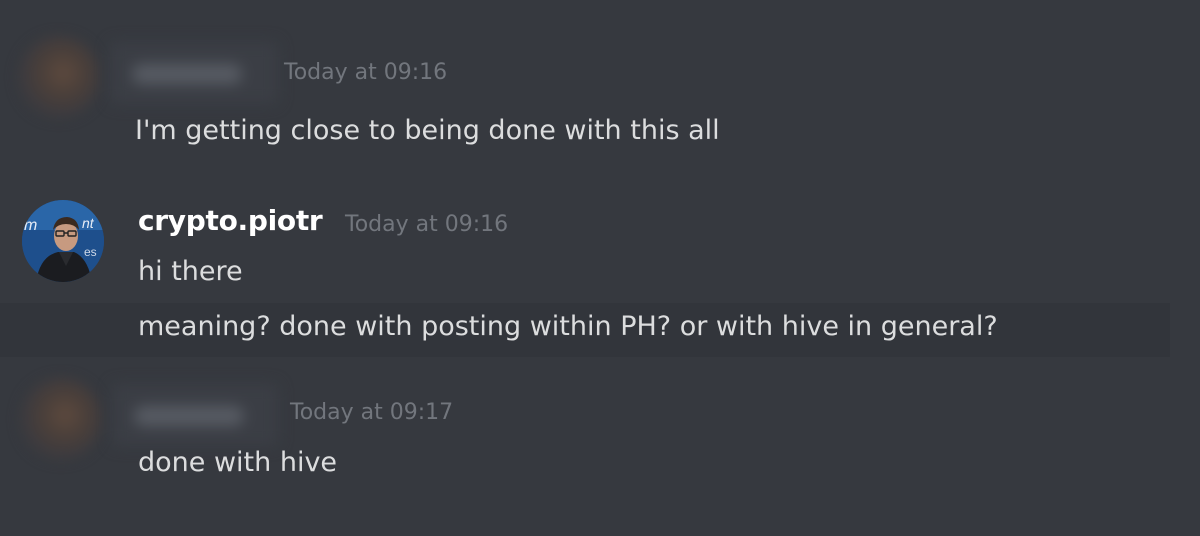  I want to click on svg-text: m, so click(30, 225).